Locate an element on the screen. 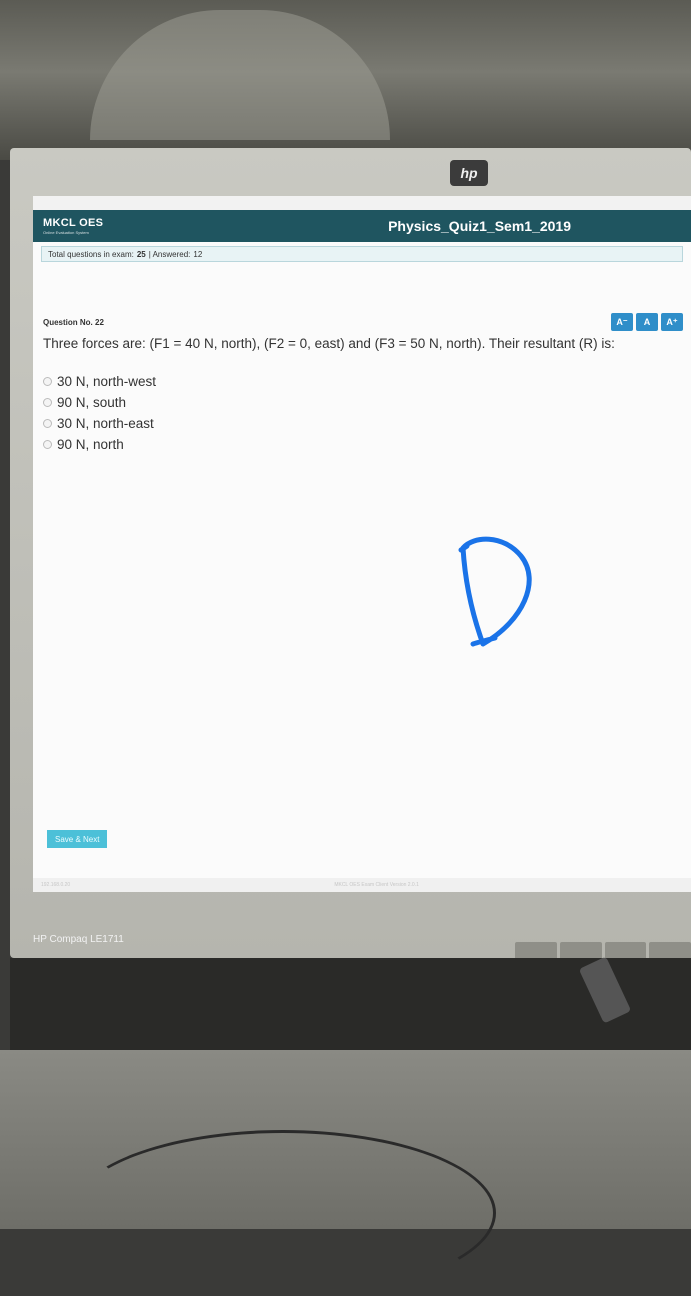  answered-label: | Answered: is located at coordinates (169, 254).